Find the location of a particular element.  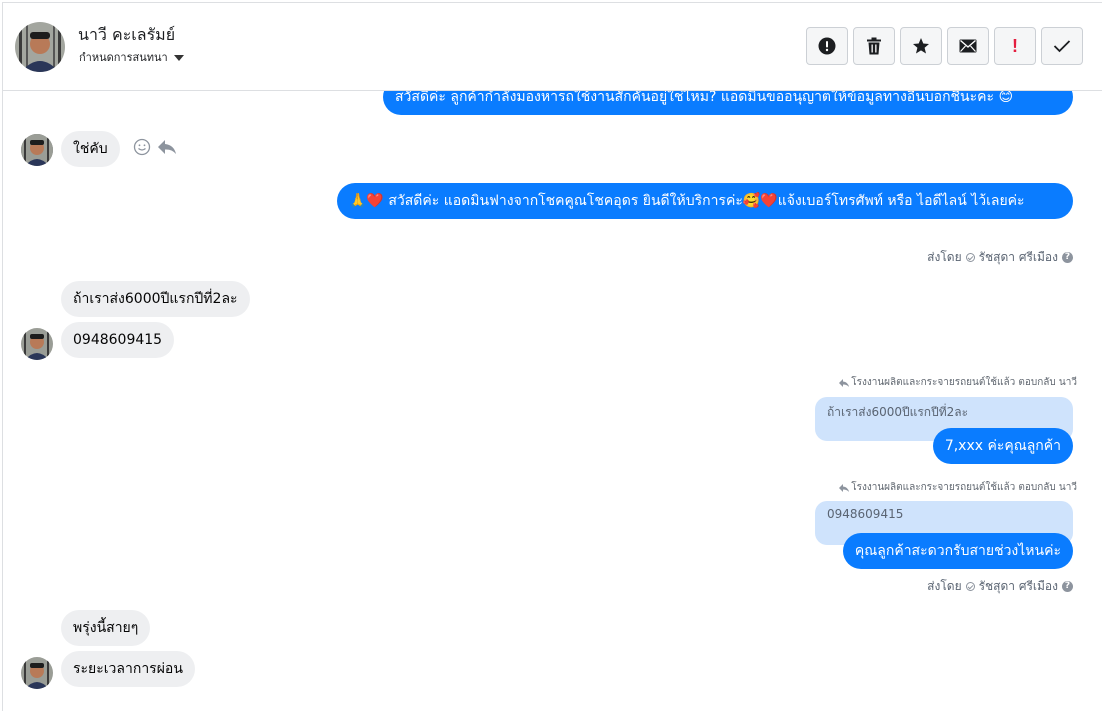

mark-done-button is located at coordinates (1062, 46).